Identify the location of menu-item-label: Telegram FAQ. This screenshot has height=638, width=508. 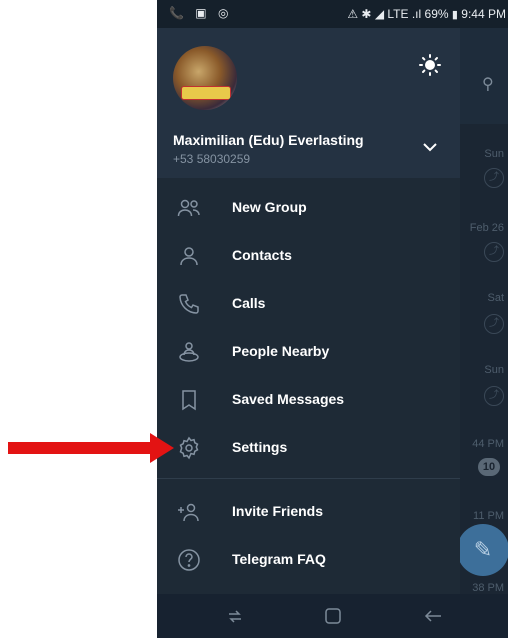
(279, 559).